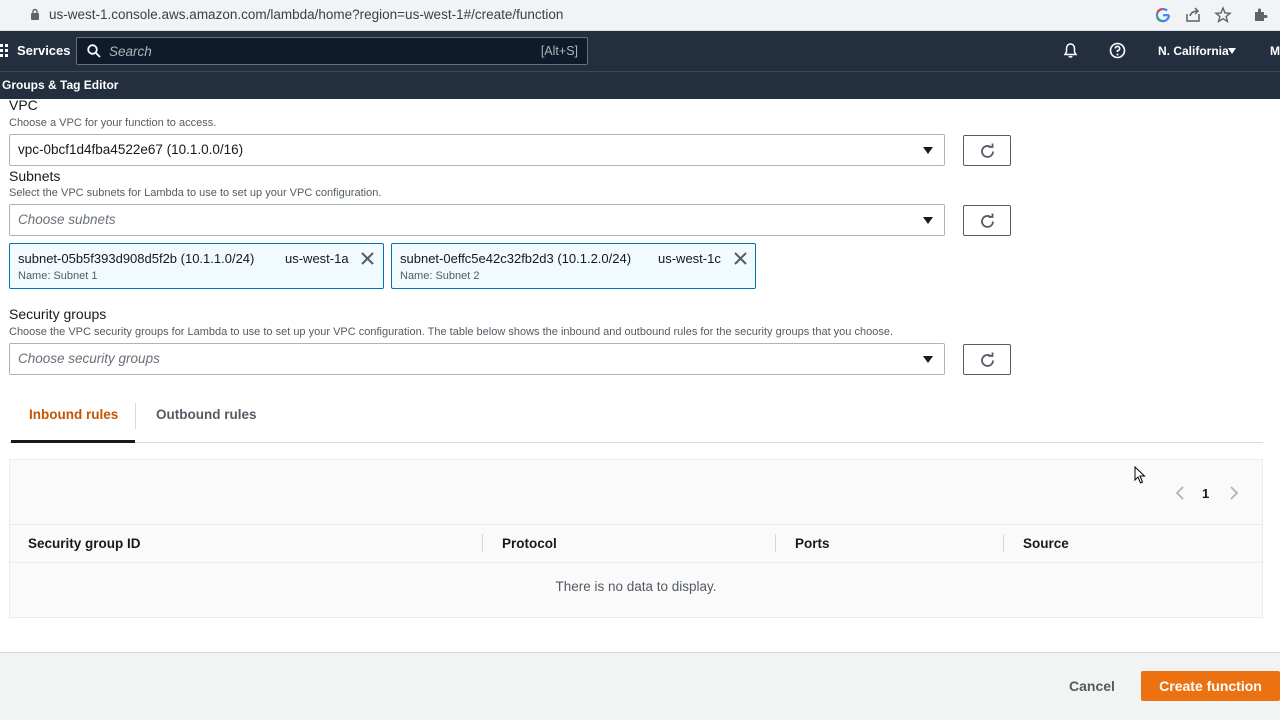 The width and height of the screenshot is (1280, 720). What do you see at coordinates (559, 51) in the screenshot?
I see `search-shortcut-hint: [Alt+S]` at bounding box center [559, 51].